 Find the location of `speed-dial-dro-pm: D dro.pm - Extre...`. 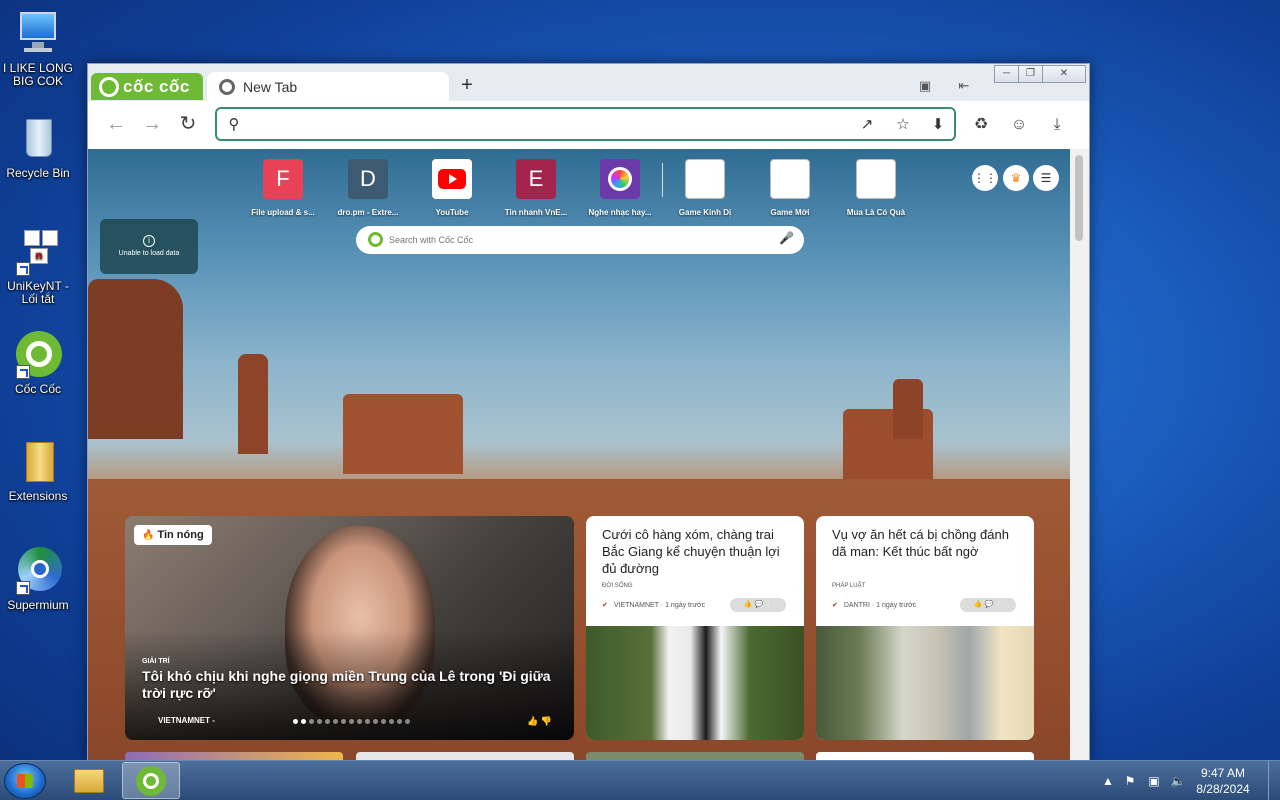

speed-dial-dro-pm: D dro.pm - Extre... is located at coordinates (368, 188).